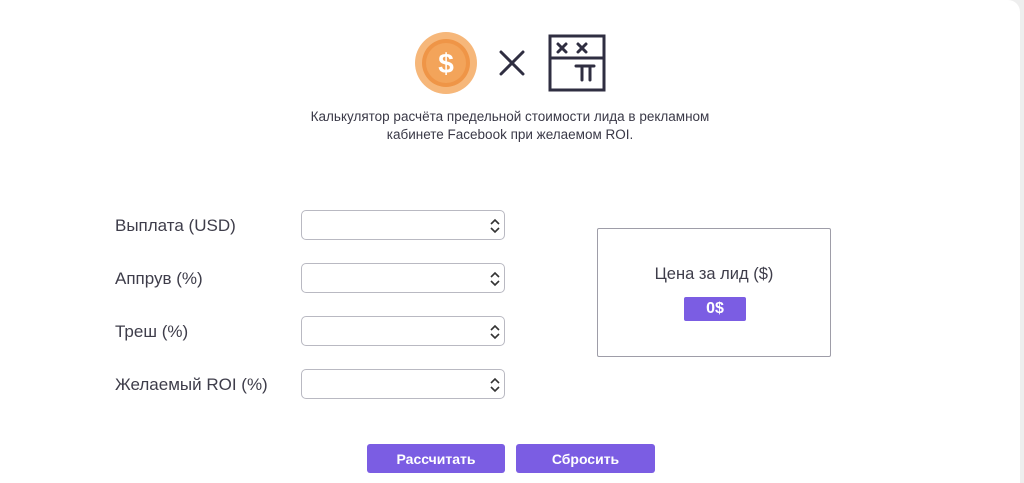 This screenshot has width=1024, height=483. Describe the element at coordinates (403, 225) in the screenshot. I see `payout-input` at that location.